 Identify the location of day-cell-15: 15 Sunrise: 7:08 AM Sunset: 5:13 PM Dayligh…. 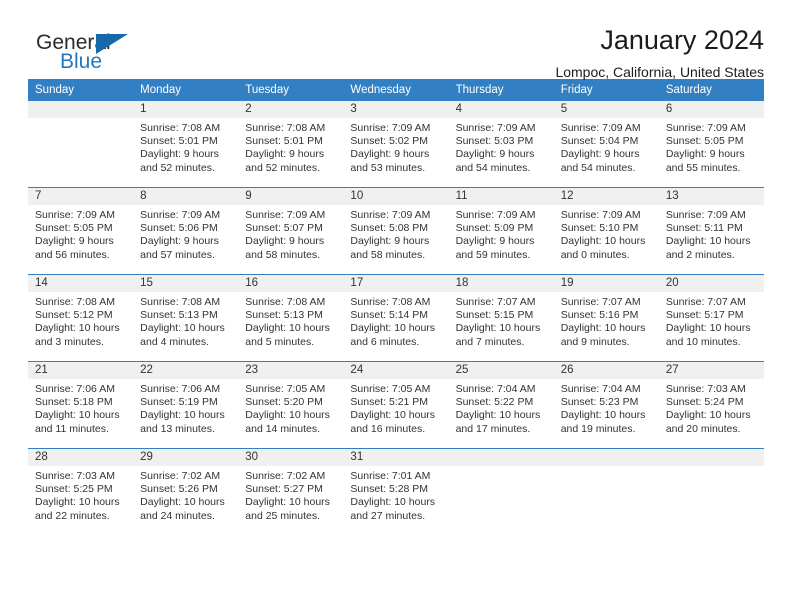
(186, 318).